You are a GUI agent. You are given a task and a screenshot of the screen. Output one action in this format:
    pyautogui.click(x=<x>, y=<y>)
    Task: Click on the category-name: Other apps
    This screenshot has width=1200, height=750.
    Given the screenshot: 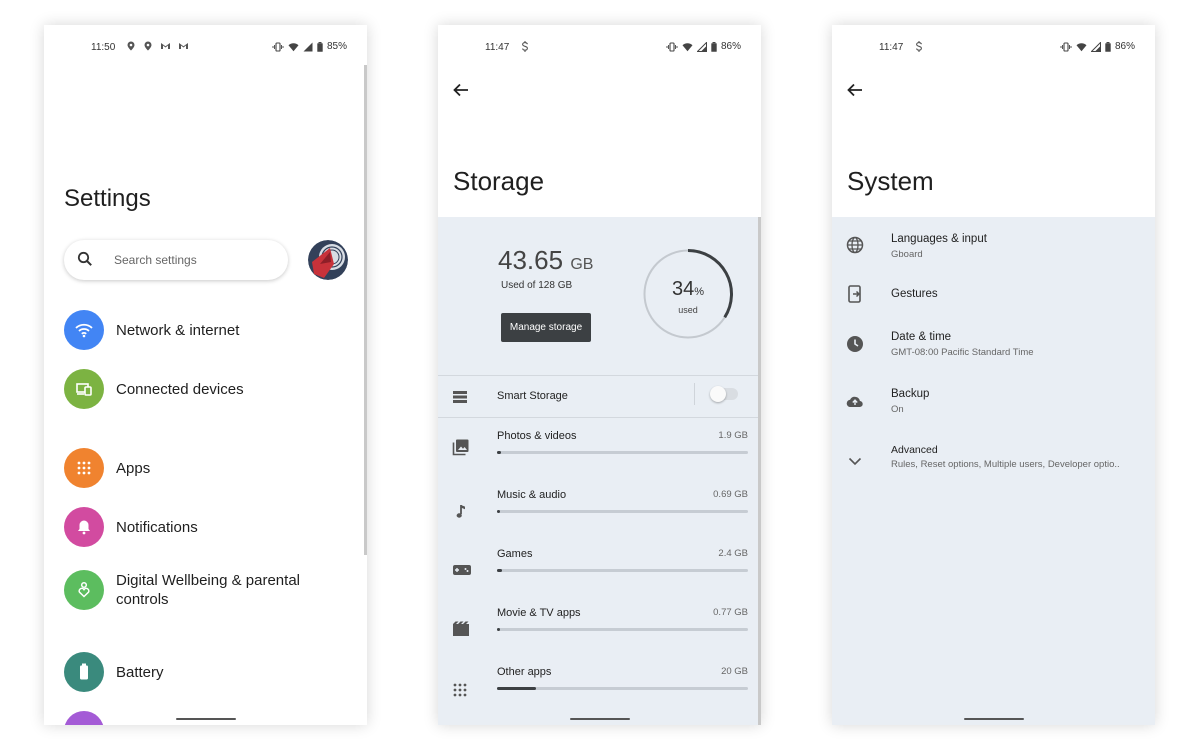 What is the action you would take?
    pyautogui.click(x=524, y=672)
    